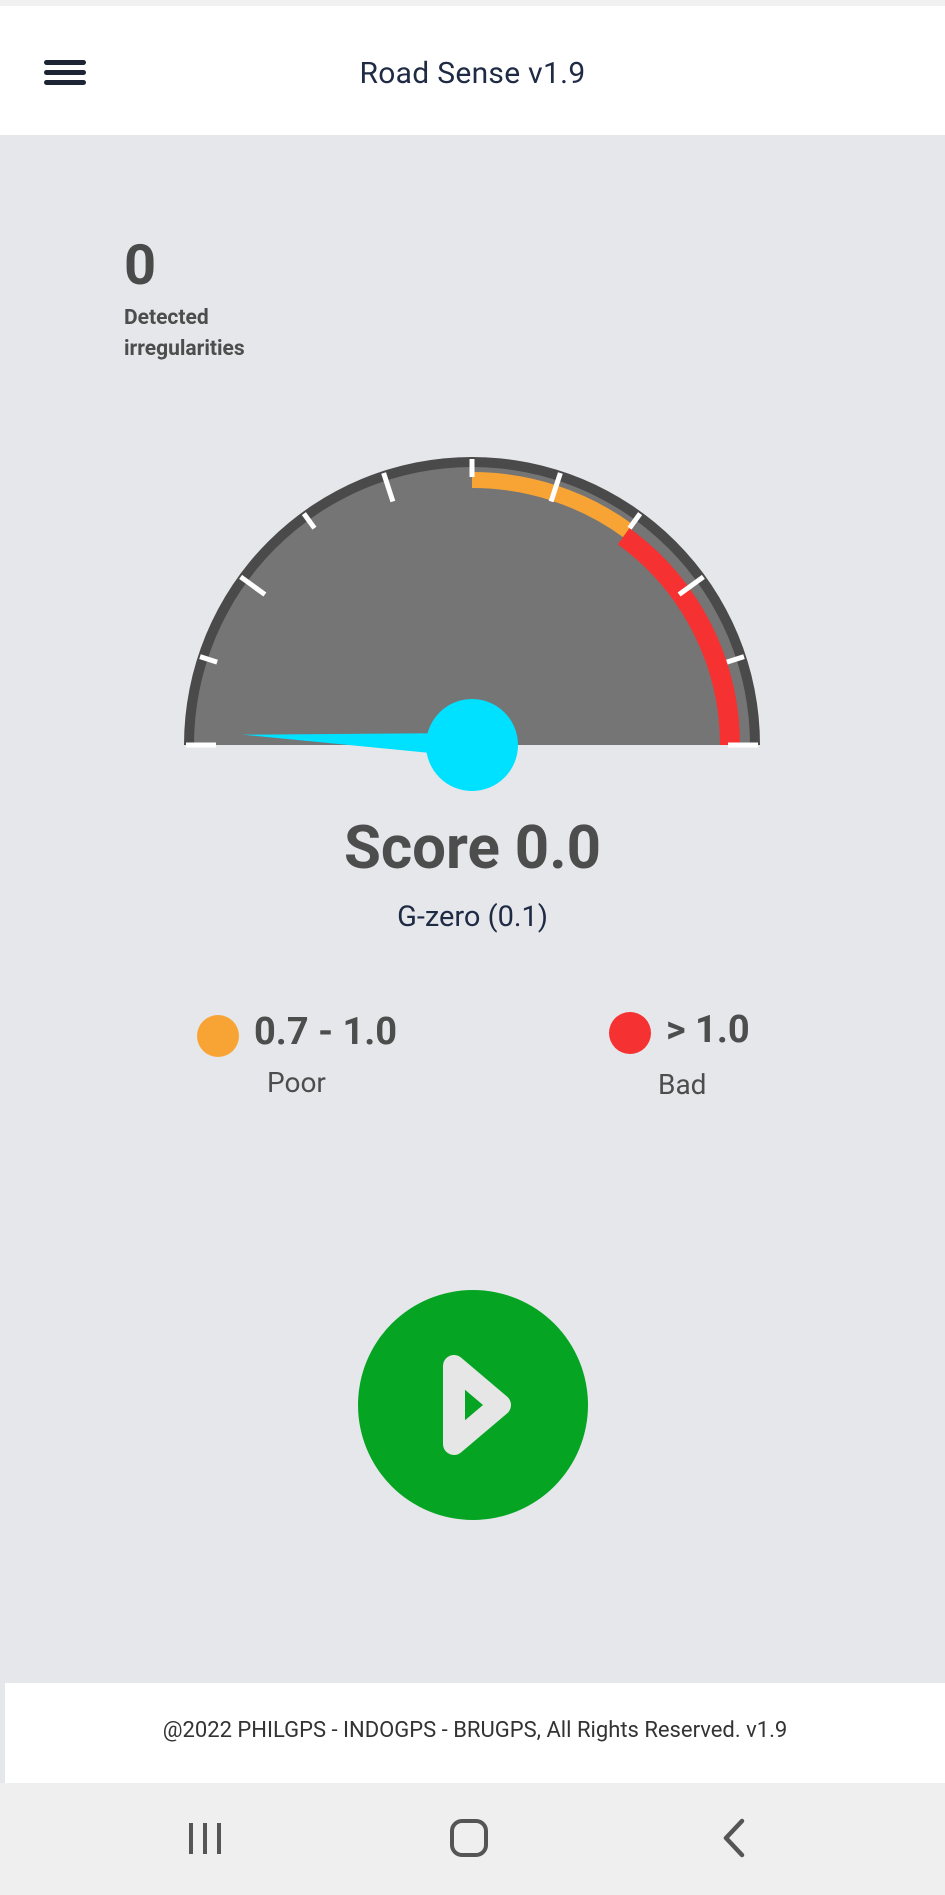  What do you see at coordinates (472, 624) in the screenshot?
I see `score-gauge` at bounding box center [472, 624].